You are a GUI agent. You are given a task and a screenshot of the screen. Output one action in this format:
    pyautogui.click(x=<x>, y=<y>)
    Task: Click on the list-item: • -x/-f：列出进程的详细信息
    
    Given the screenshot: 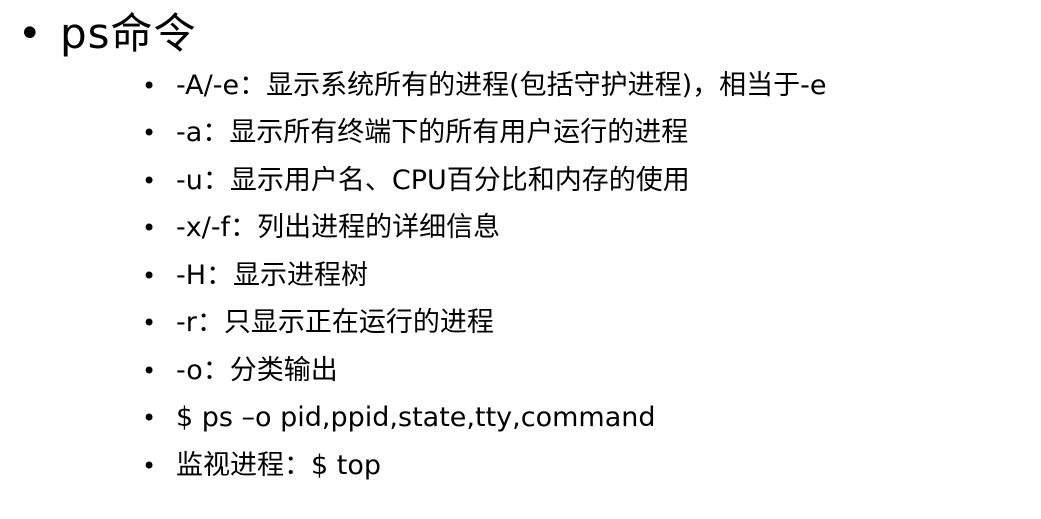 What is the action you would take?
    pyautogui.click(x=484, y=229)
    